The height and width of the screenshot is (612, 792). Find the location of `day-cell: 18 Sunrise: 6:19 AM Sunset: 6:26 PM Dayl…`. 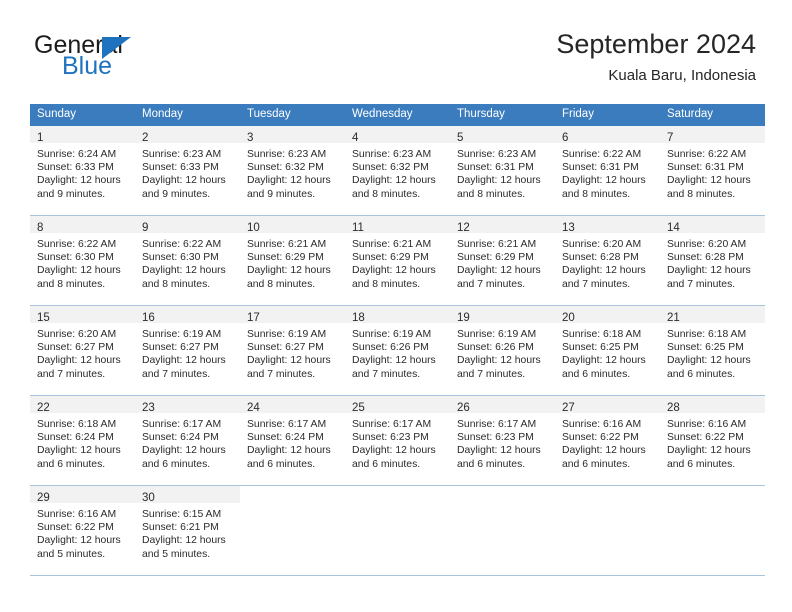

day-cell: 18 Sunrise: 6:19 AM Sunset: 6:26 PM Dayl… is located at coordinates (397, 350).